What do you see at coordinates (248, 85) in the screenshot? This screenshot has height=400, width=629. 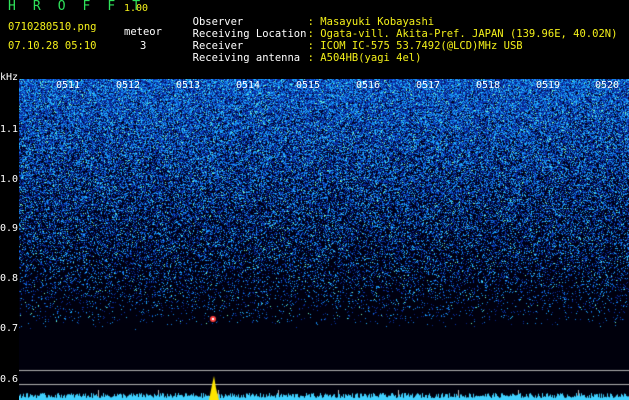 I see `time-tick-0514: 0514` at bounding box center [248, 85].